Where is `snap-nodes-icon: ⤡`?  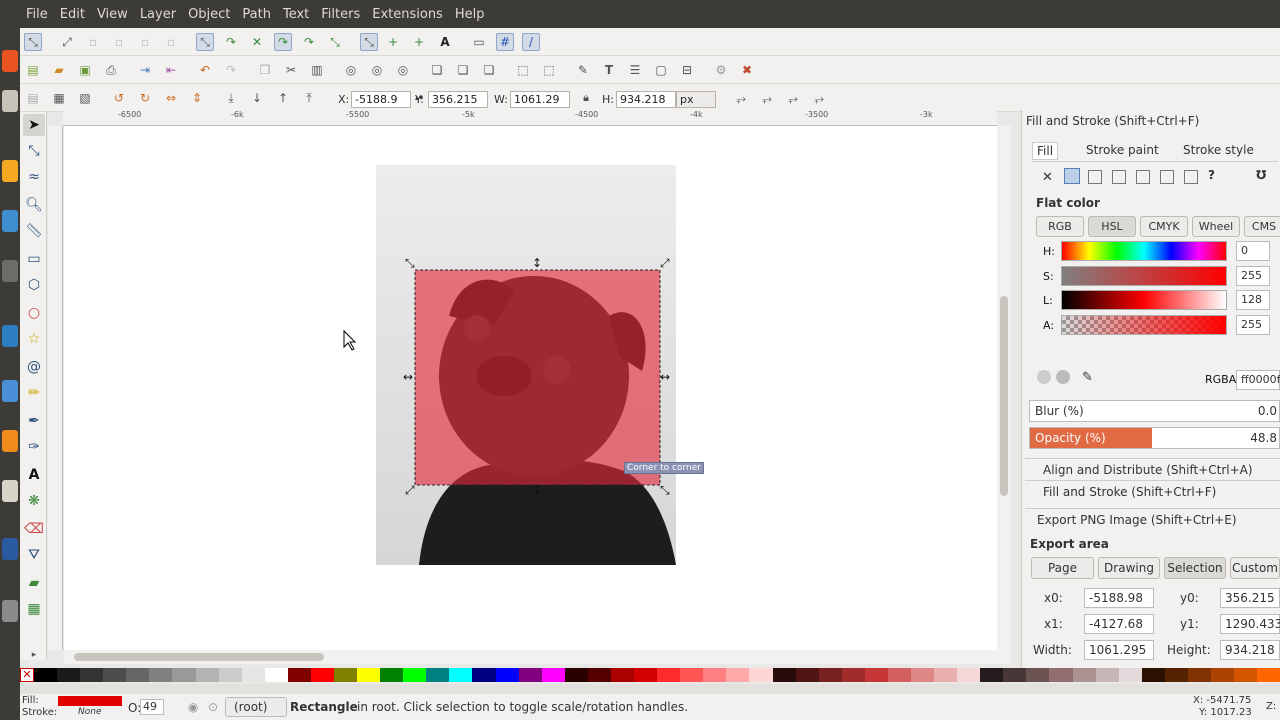
snap-nodes-icon: ⤡ is located at coordinates (205, 42).